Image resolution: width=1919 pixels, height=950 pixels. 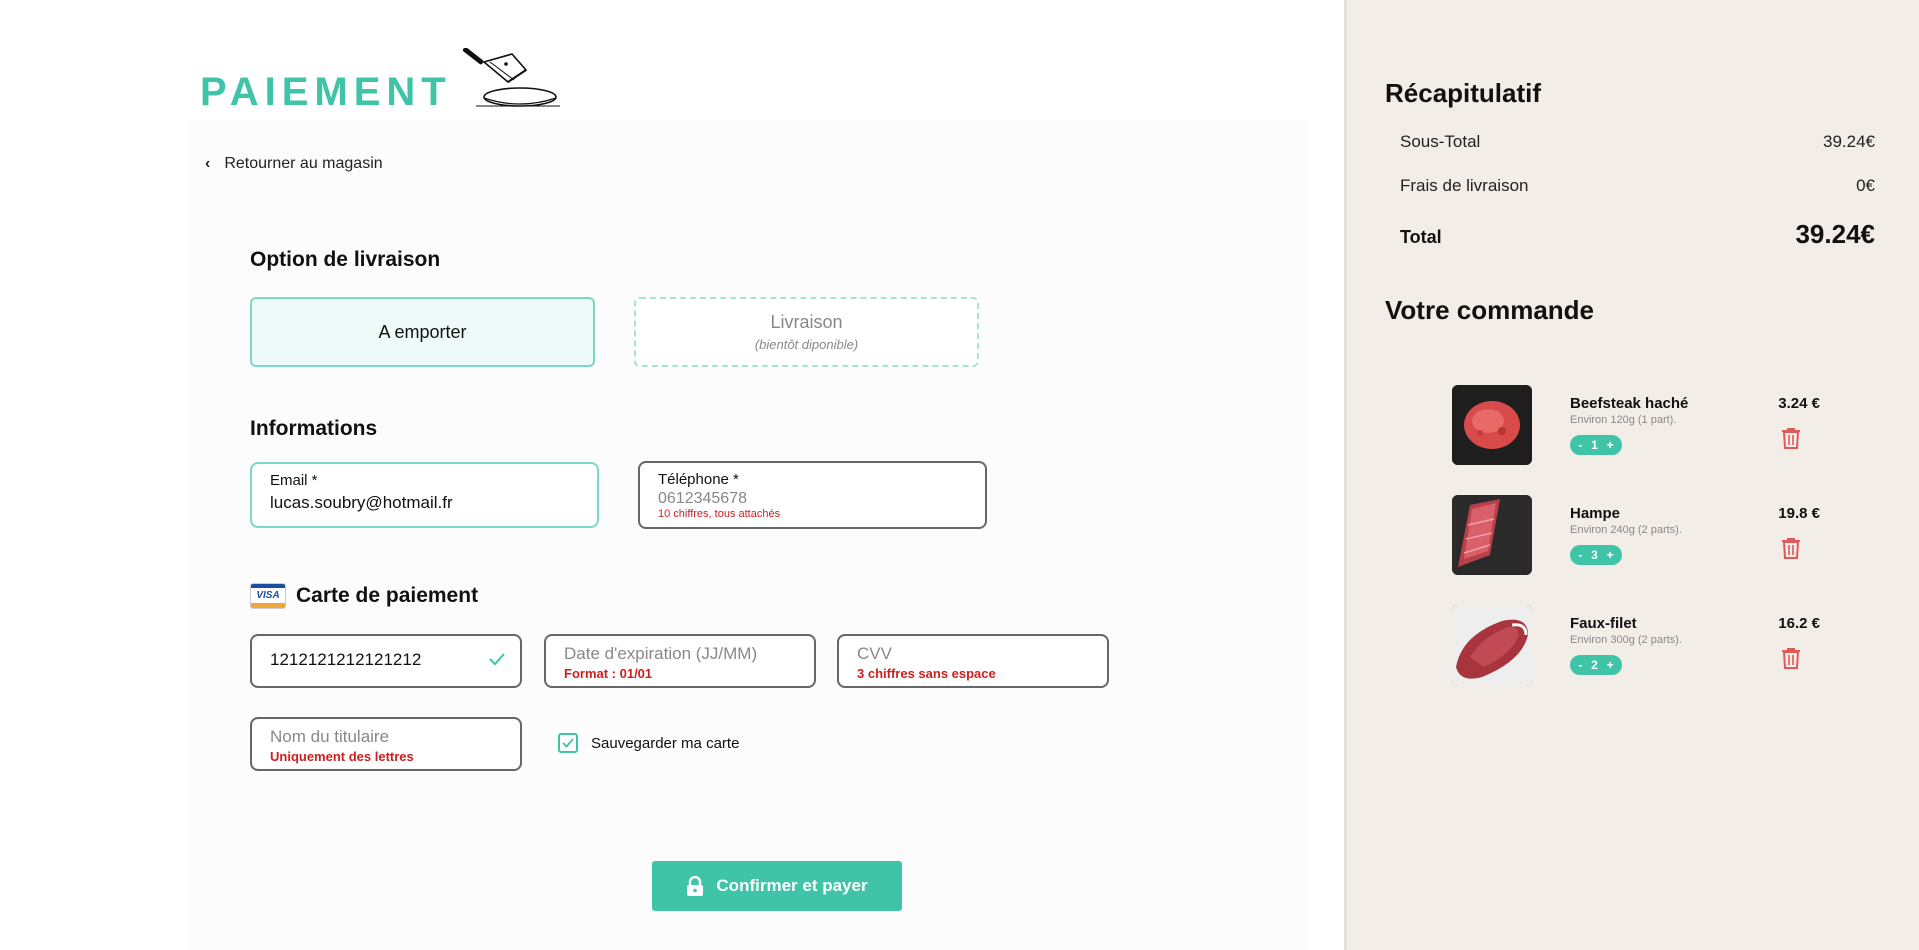 What do you see at coordinates (326, 92) in the screenshot?
I see `page-title: PAIEMENT` at bounding box center [326, 92].